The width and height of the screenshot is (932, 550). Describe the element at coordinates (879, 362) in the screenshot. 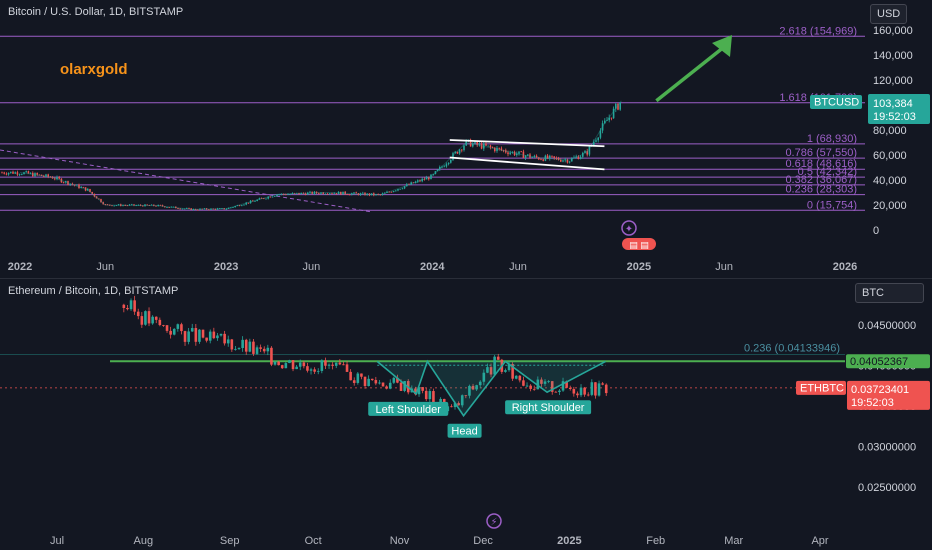

I see `eth-neckline-tag: 0.04052367` at that location.